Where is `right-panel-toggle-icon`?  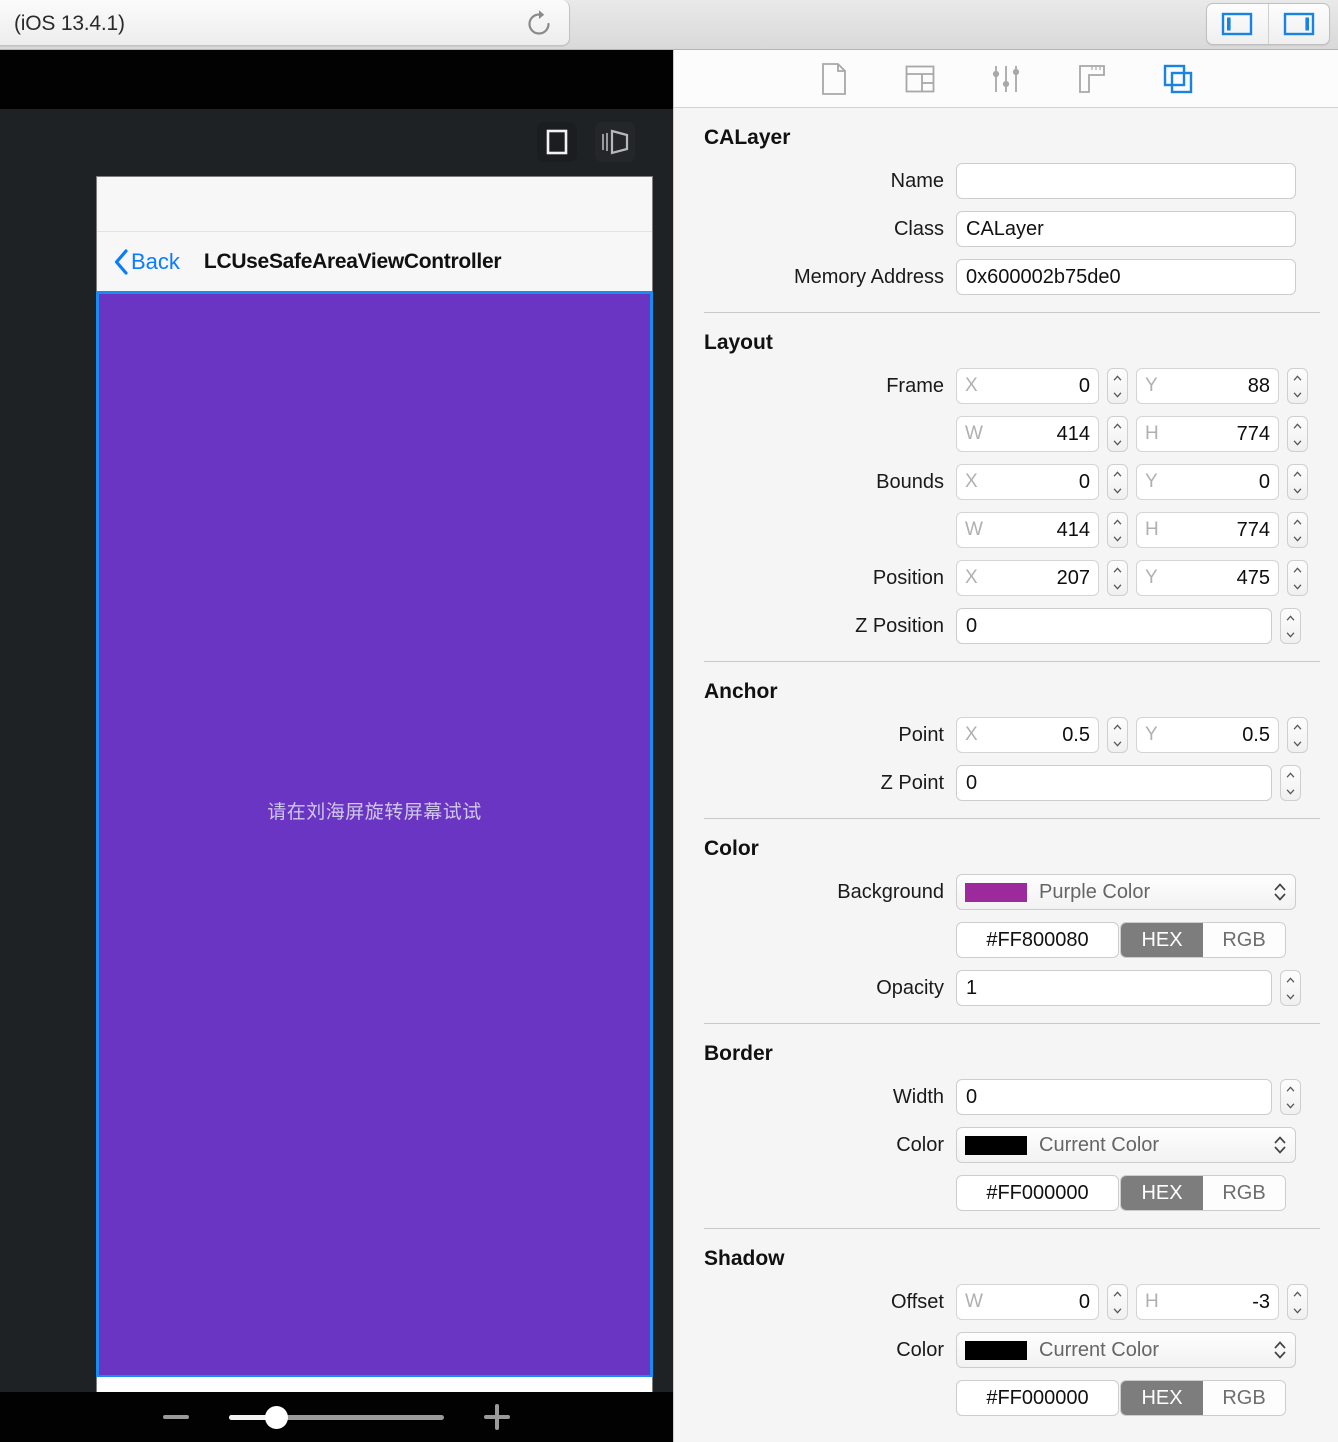
right-panel-toggle-icon is located at coordinates (1298, 24).